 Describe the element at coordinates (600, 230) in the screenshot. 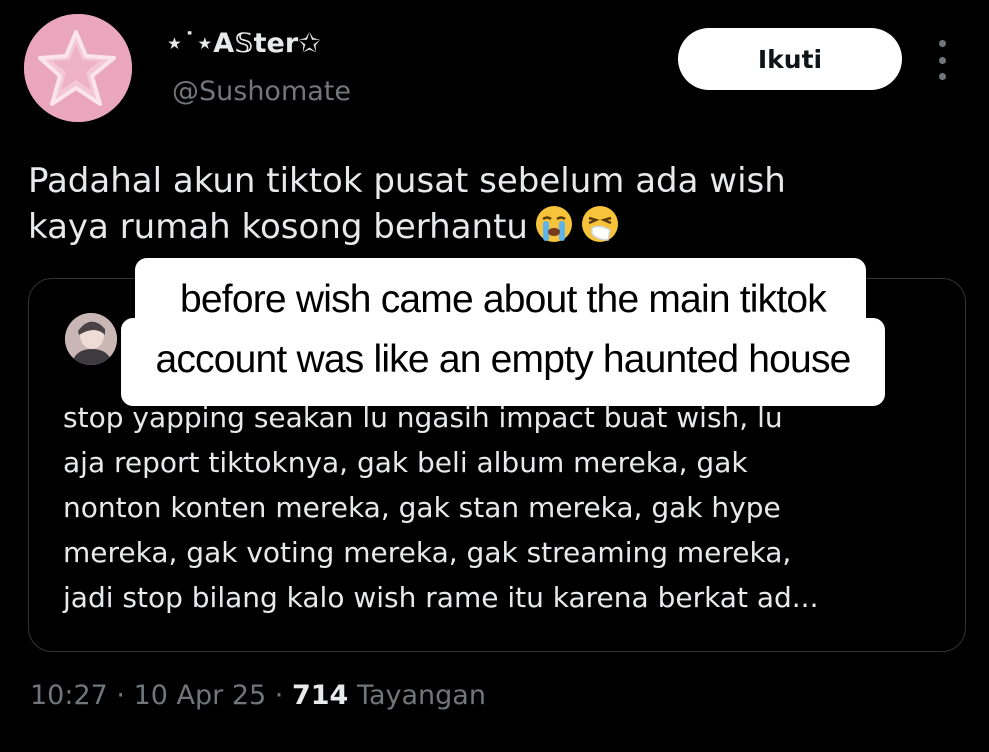

I see `sneezing-face-icon` at that location.